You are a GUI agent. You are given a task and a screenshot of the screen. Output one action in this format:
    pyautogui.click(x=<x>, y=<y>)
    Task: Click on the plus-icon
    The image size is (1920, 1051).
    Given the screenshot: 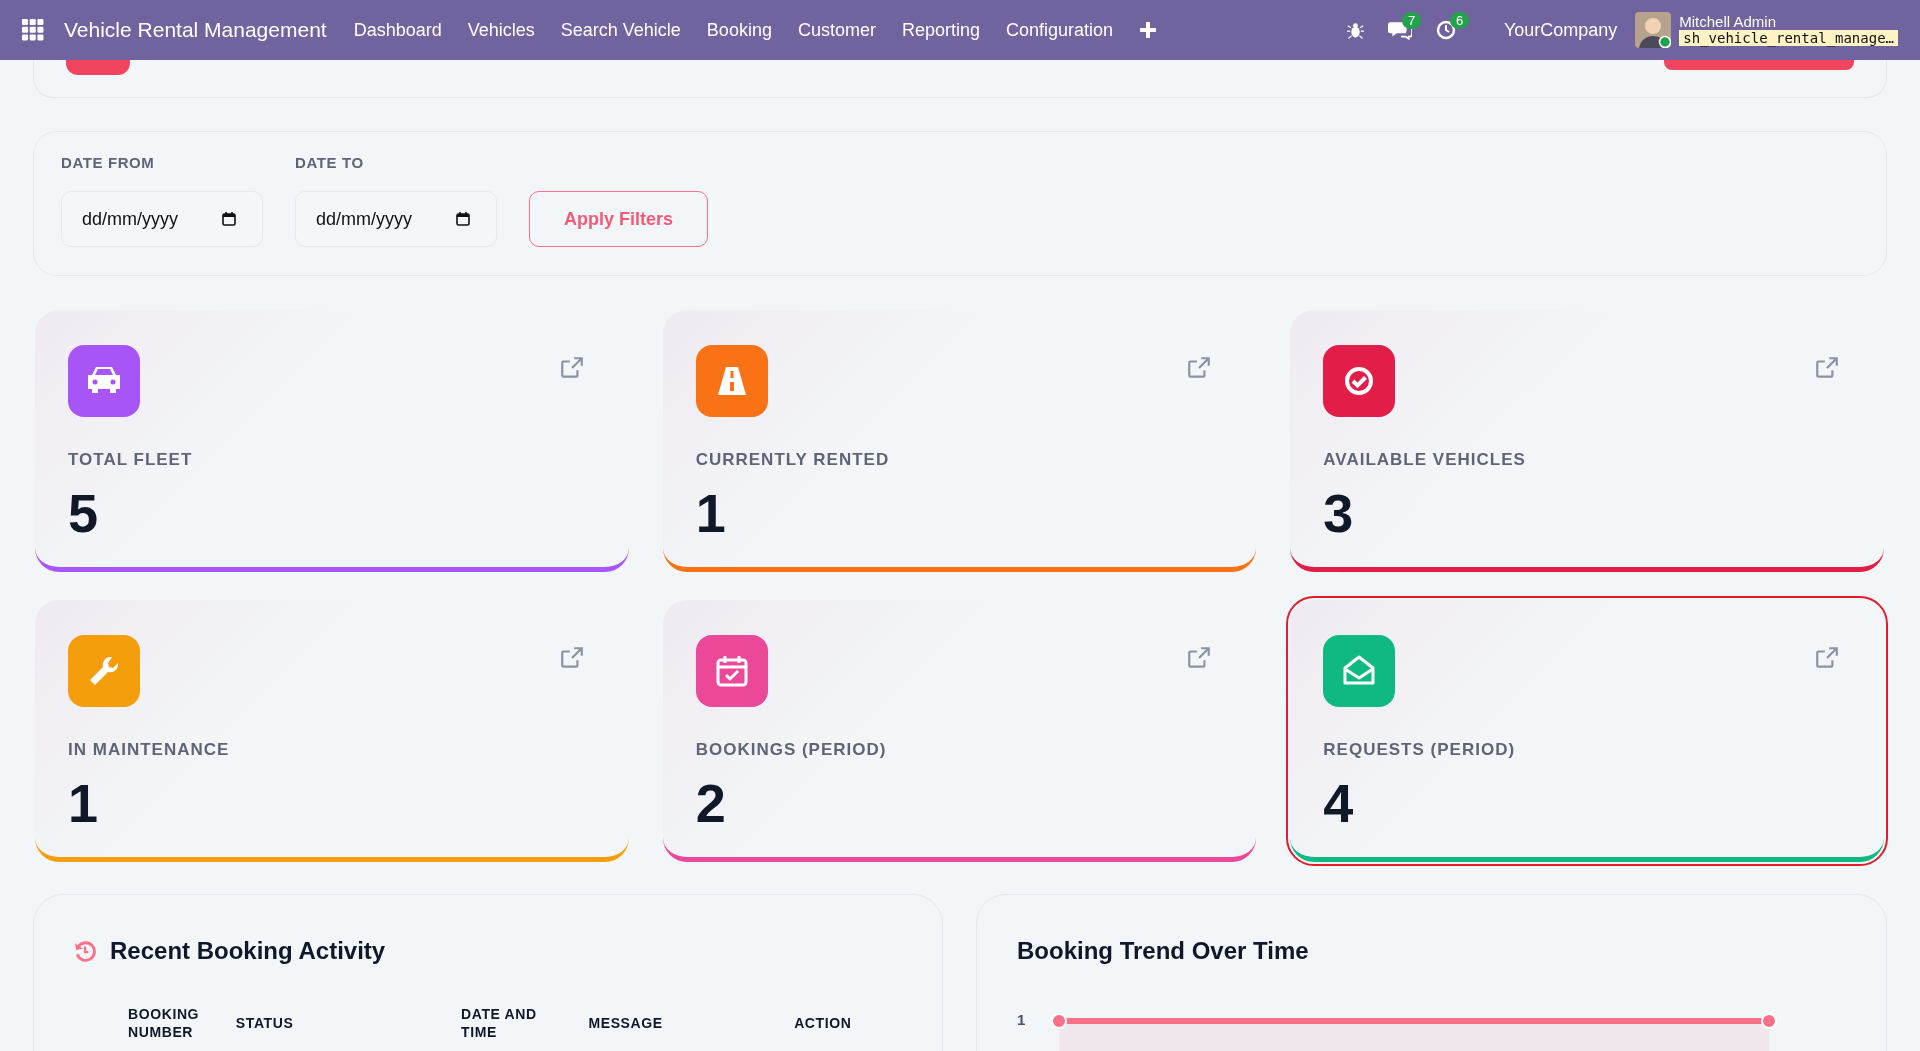 What is the action you would take?
    pyautogui.click(x=1148, y=30)
    